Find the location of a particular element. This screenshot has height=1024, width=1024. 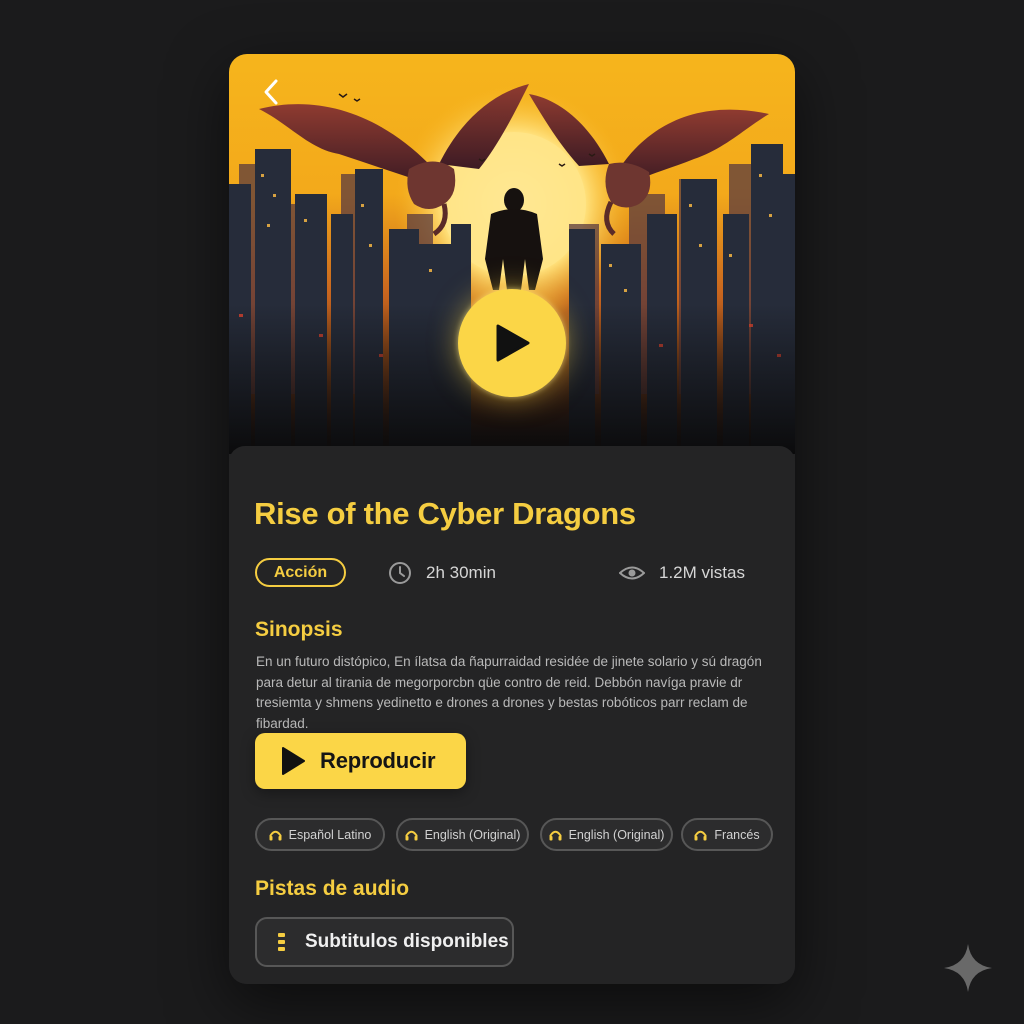

subtitles-icon is located at coordinates (282, 942).